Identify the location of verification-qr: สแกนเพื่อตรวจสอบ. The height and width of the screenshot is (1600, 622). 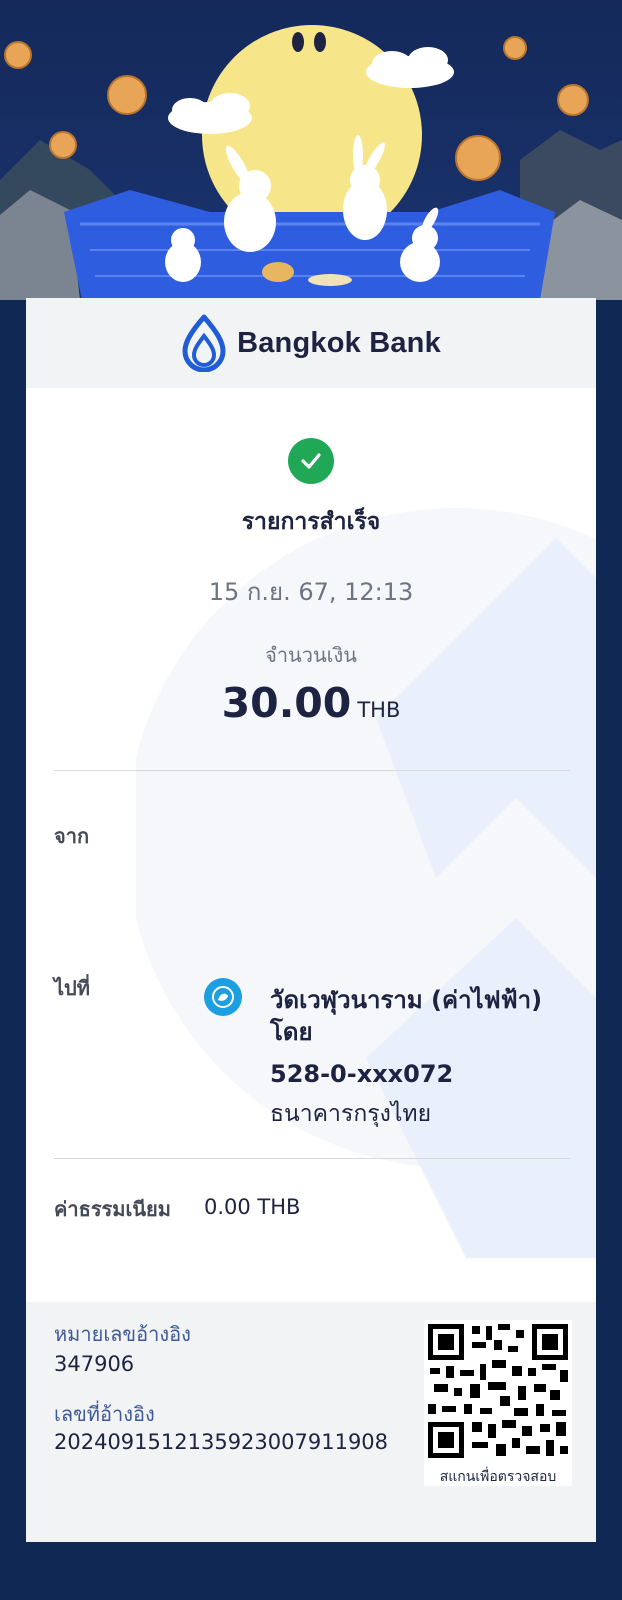
(498, 1403).